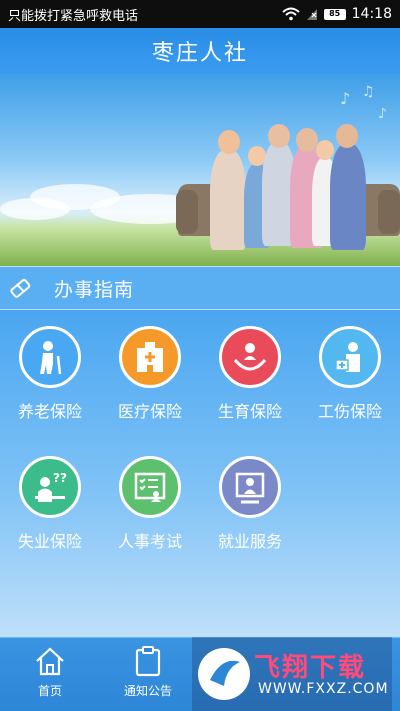 The width and height of the screenshot is (400, 711). Describe the element at coordinates (349, 411) in the screenshot. I see `service-label: 工伤保险` at that location.